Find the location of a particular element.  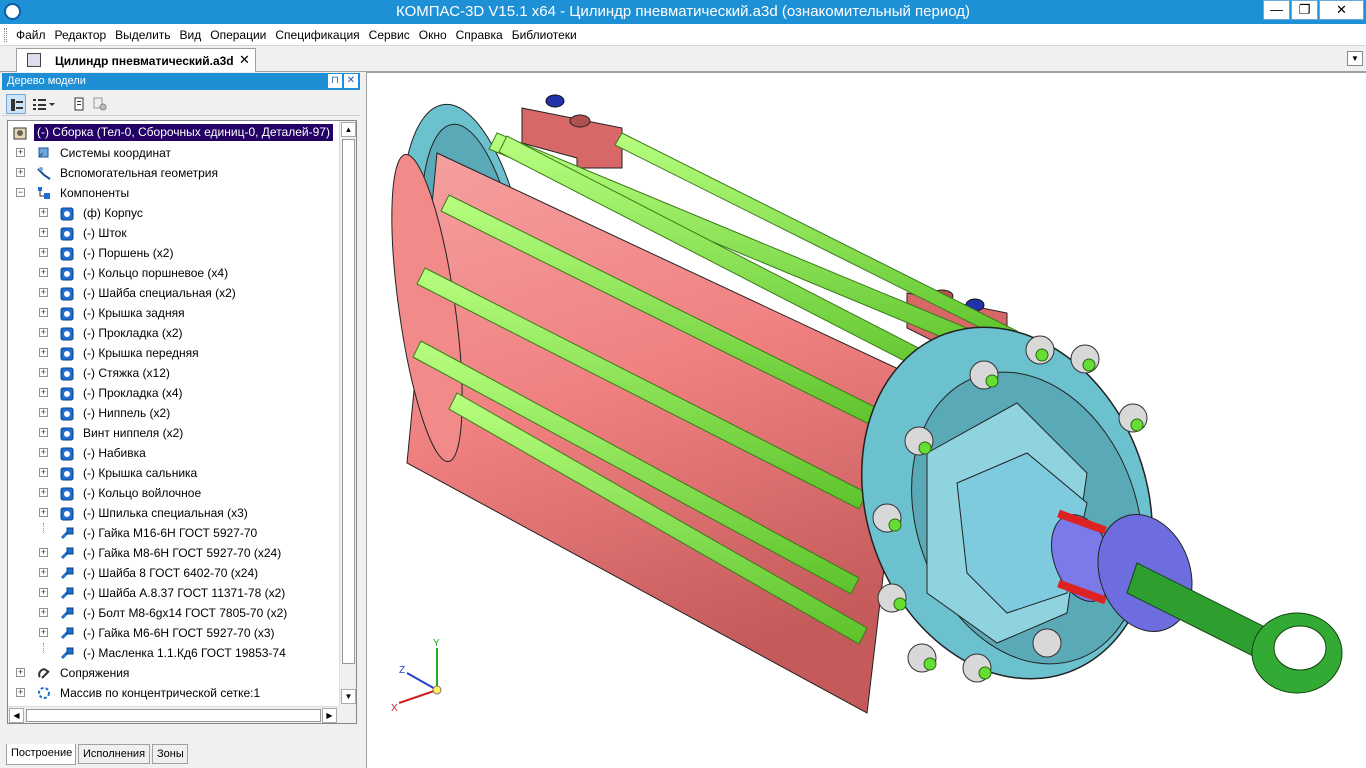

tree-item: + (-) Набивка is located at coordinates (174, 453).